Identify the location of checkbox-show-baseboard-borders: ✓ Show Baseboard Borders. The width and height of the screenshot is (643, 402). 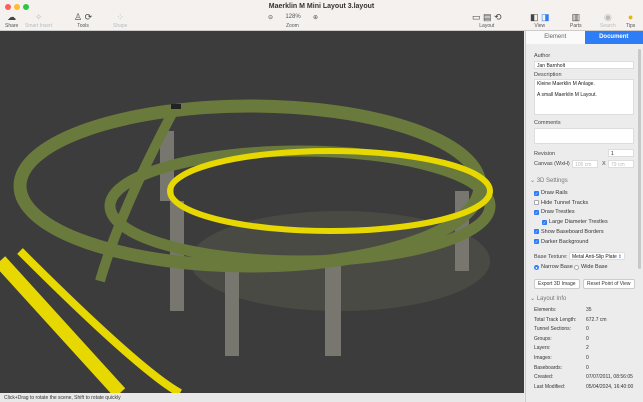
(569, 232).